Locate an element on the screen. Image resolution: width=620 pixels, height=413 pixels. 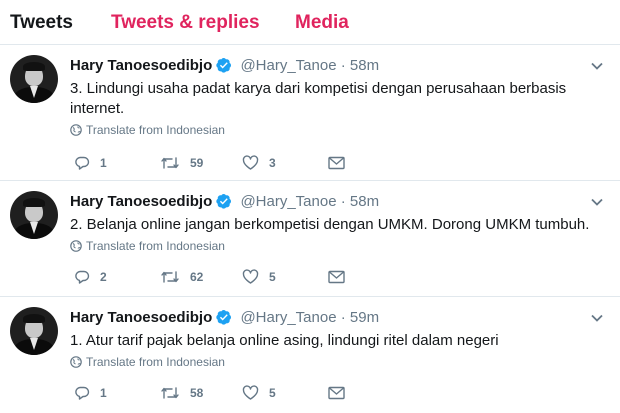
tab-tweets-and-replies: Tweets & replies is located at coordinates (185, 23).